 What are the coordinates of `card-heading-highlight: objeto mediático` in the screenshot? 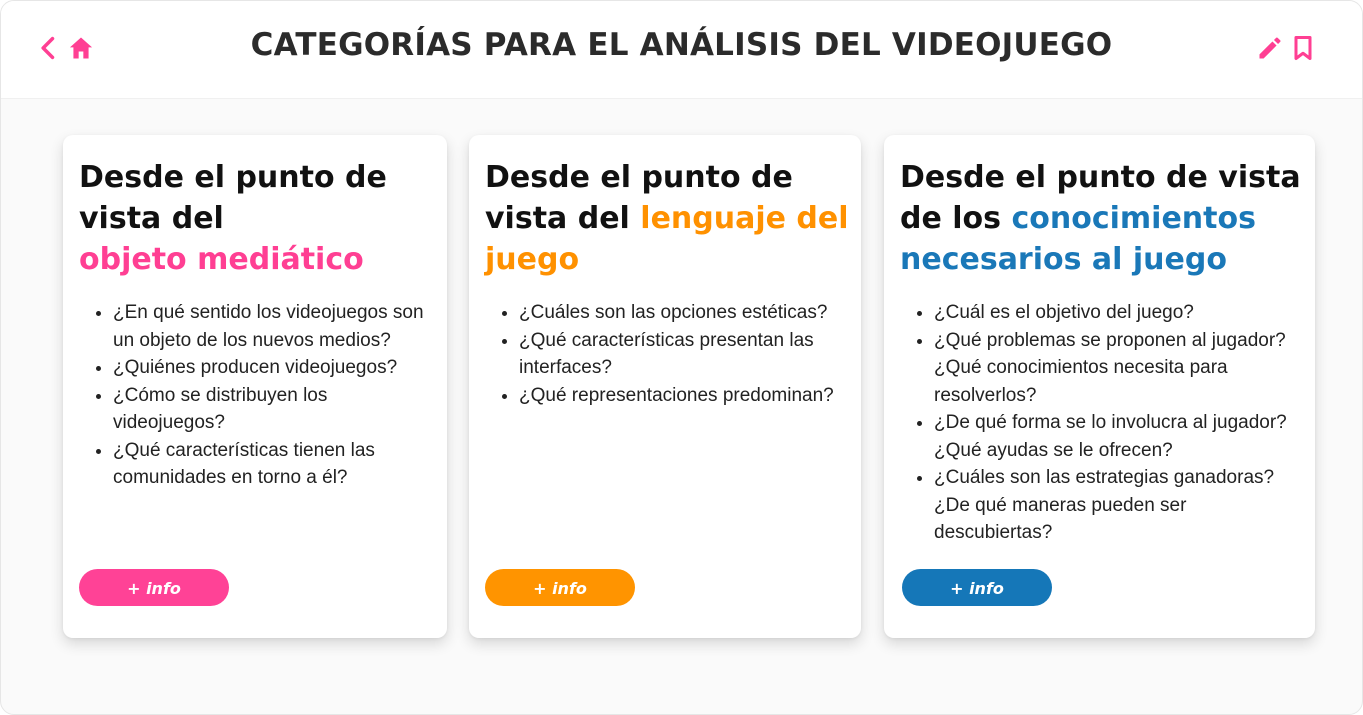 It's located at (221, 259).